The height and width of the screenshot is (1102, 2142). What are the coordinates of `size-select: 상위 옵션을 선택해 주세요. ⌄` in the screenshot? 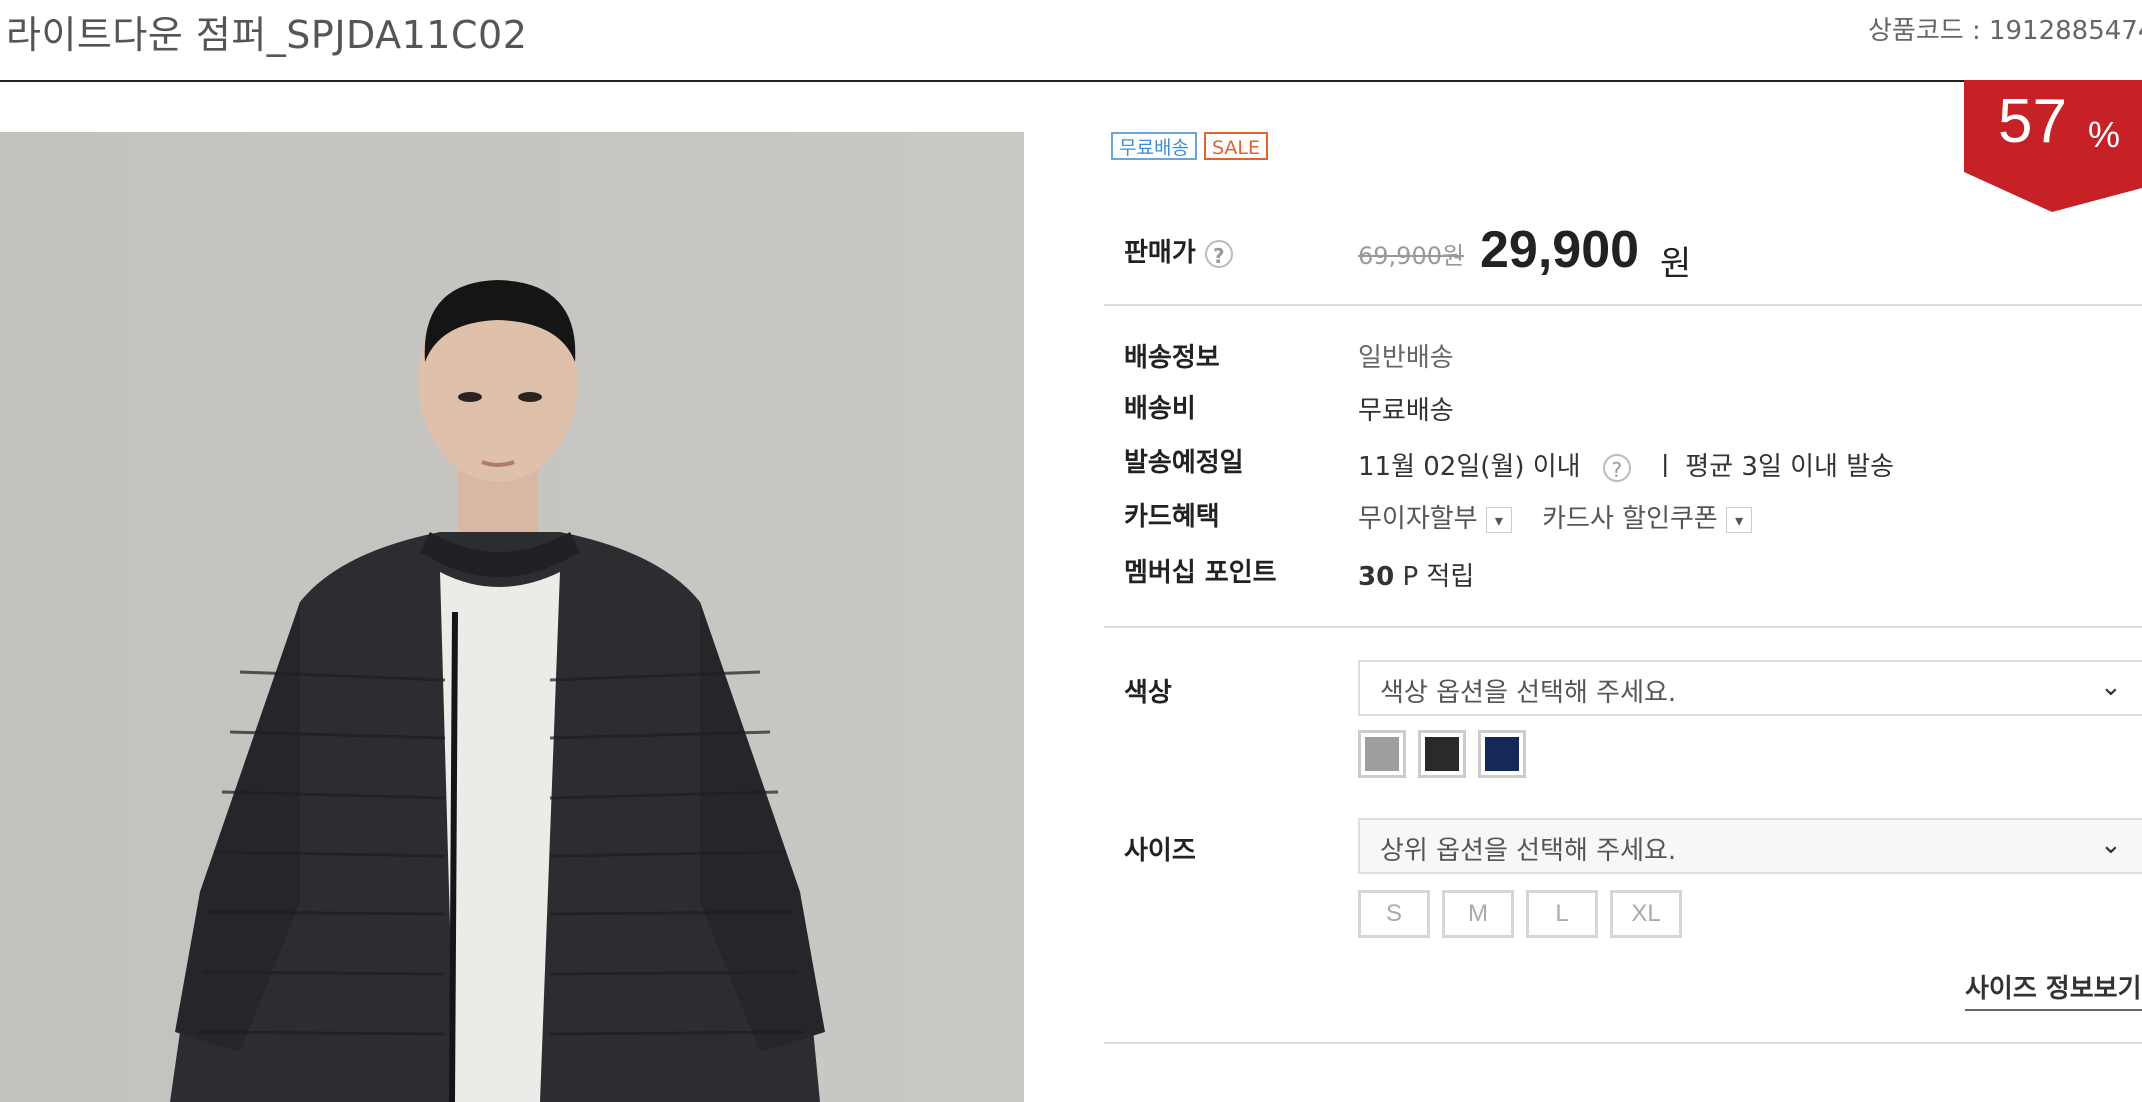 It's located at (1750, 846).